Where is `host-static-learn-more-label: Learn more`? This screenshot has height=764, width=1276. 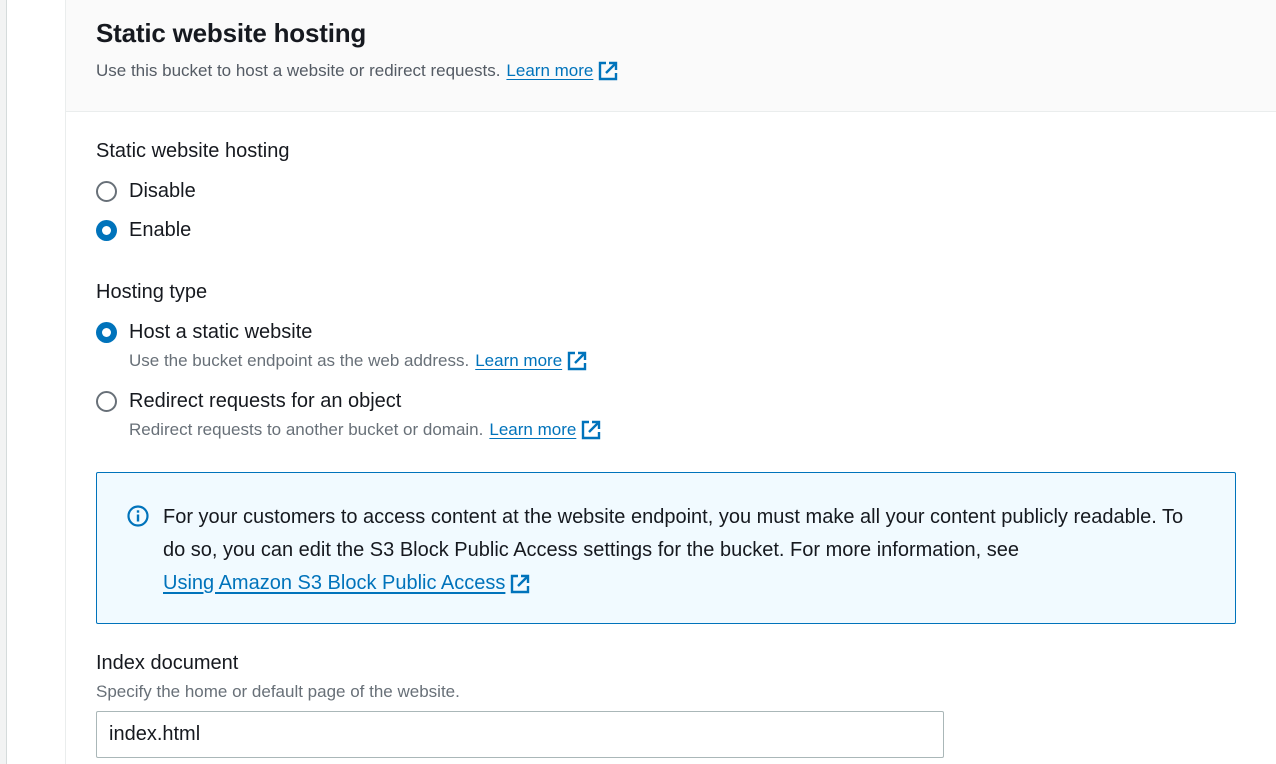
host-static-learn-more-label: Learn more is located at coordinates (519, 360).